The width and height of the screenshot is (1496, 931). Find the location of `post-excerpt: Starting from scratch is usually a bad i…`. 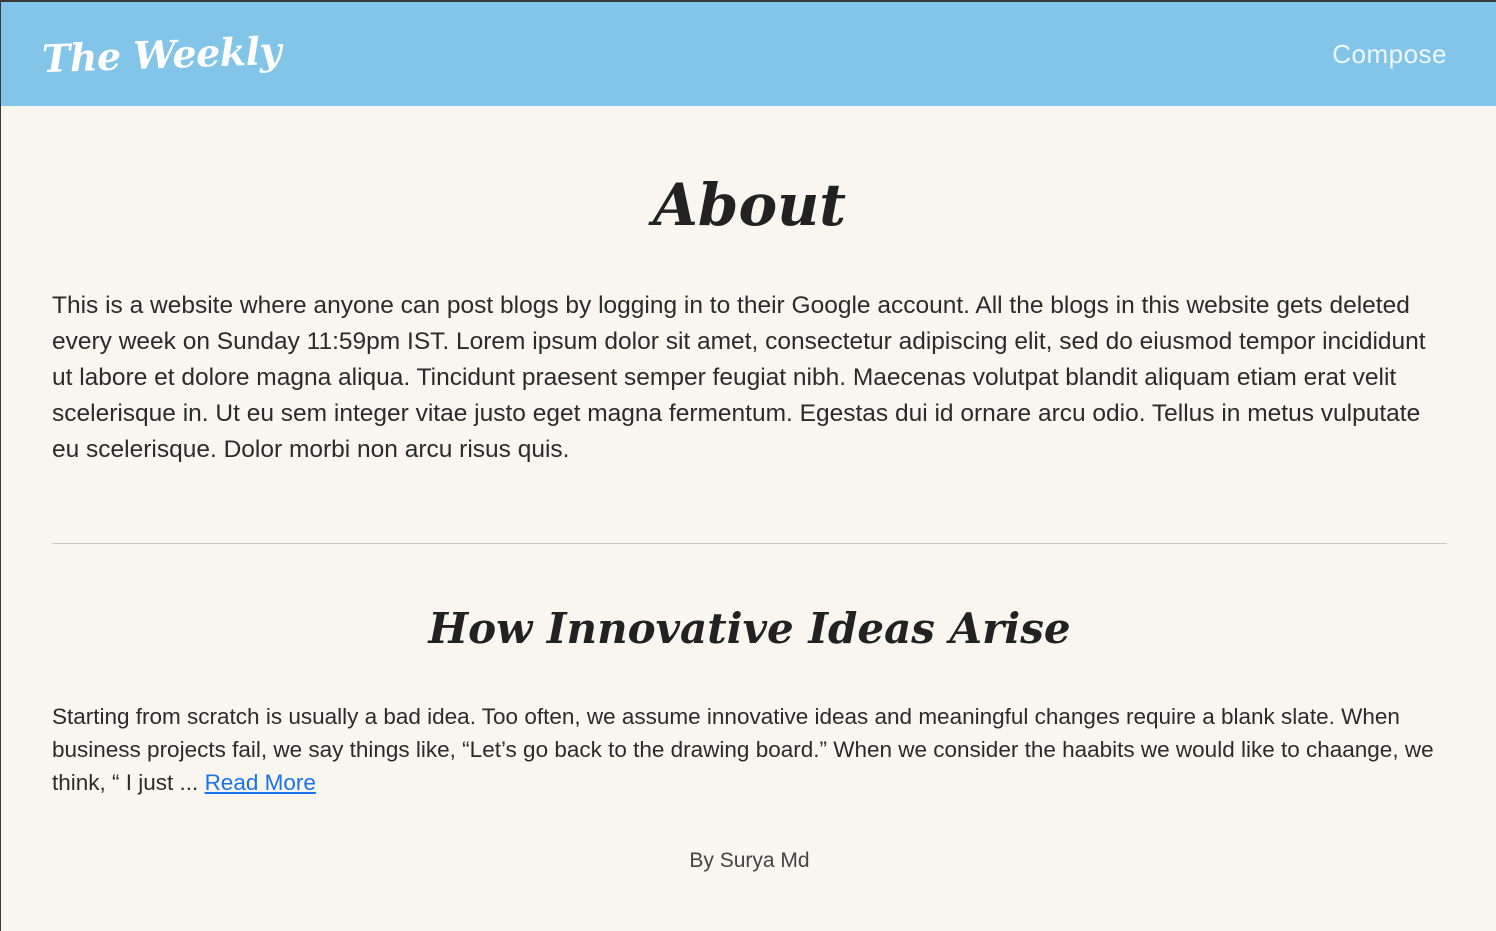

post-excerpt: Starting from scratch is usually a bad i… is located at coordinates (749, 749).